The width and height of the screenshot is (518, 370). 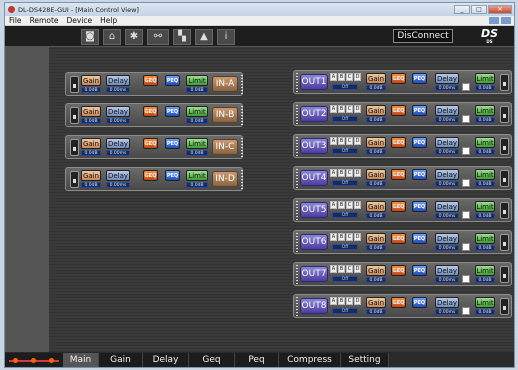 What do you see at coordinates (257, 360) in the screenshot?
I see `tab-peq: Peq` at bounding box center [257, 360].